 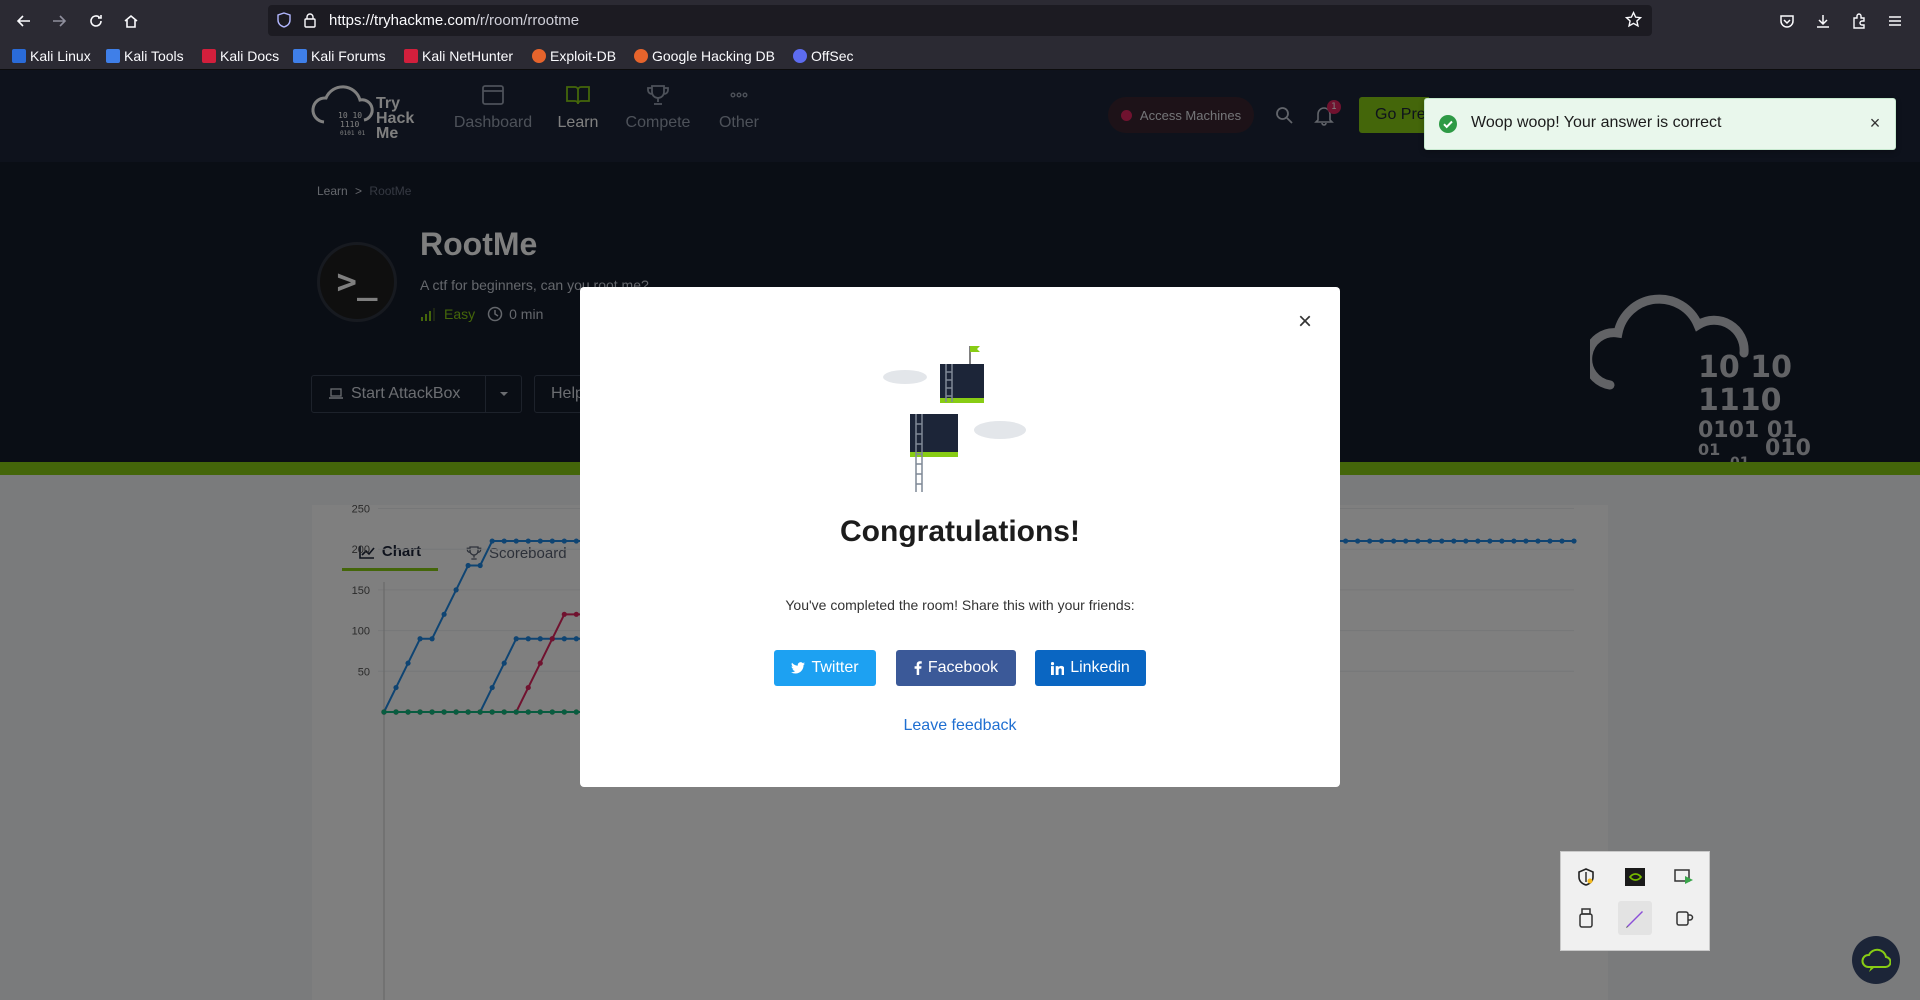 I want to click on congrats-illustration, so click(x=954, y=419).